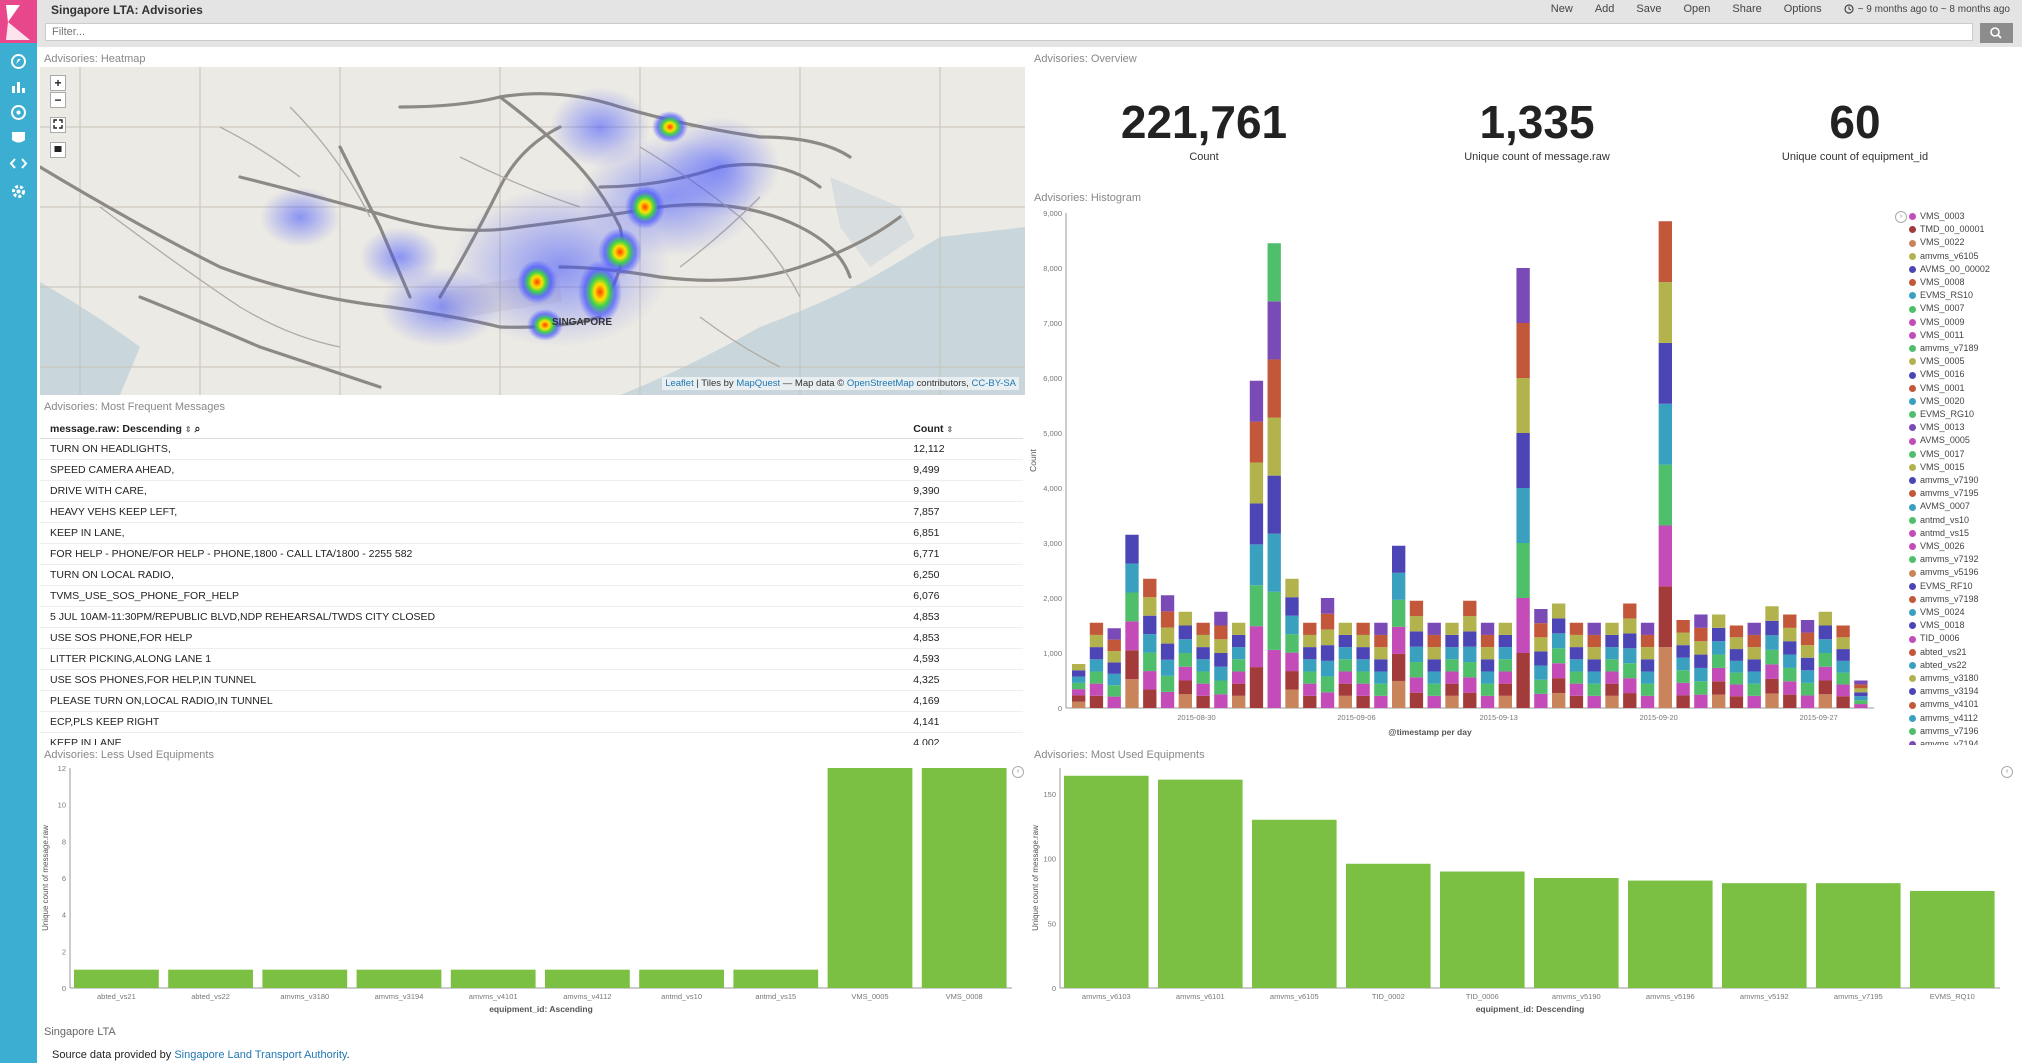  What do you see at coordinates (1941, 414) in the screenshot?
I see `legend-item: EVMS_RG10` at bounding box center [1941, 414].